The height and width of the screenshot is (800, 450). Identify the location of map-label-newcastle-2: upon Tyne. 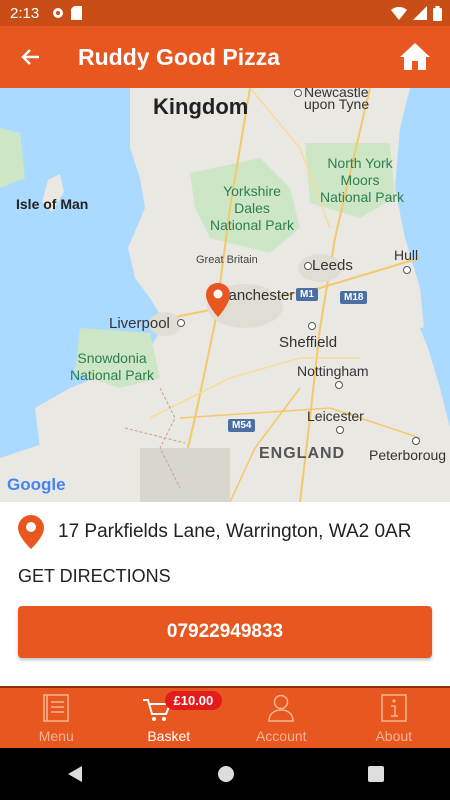
(337, 104).